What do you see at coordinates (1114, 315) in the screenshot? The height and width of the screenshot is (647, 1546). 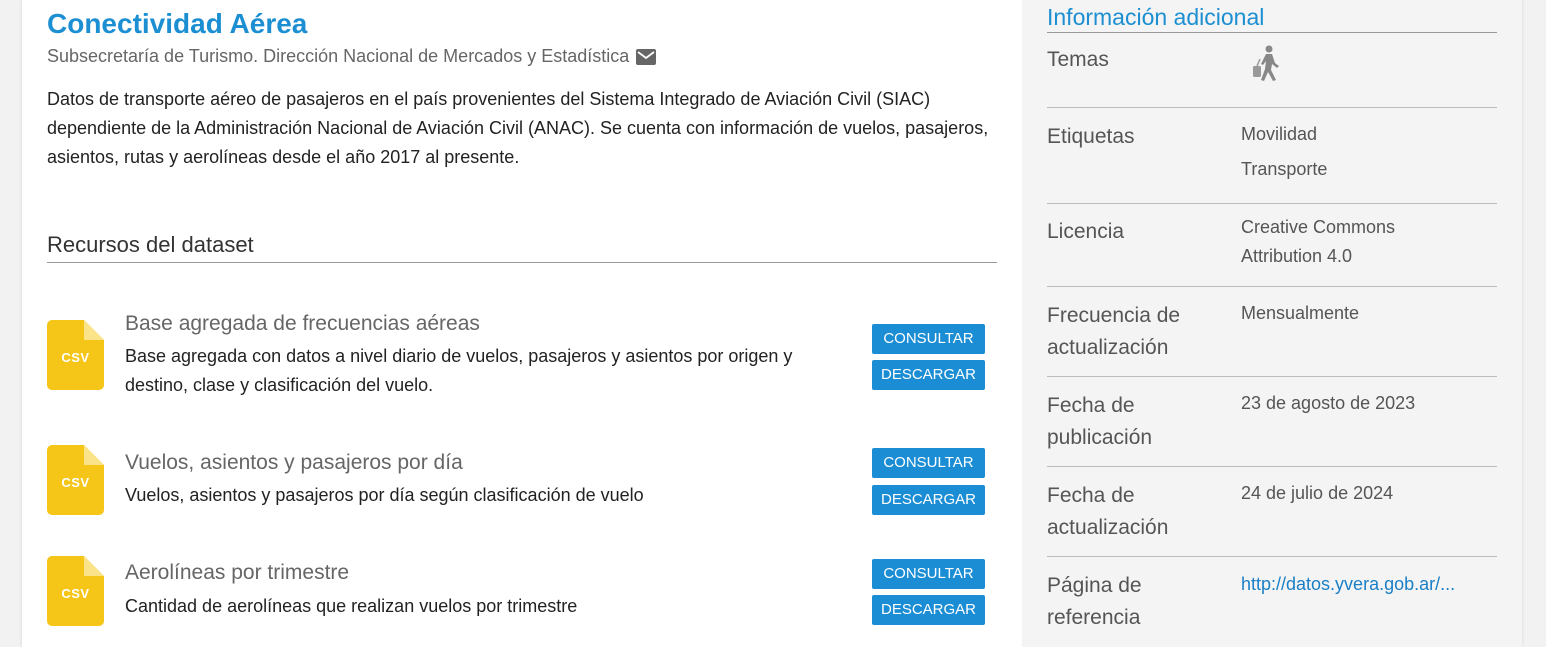 I see `frequency-label-line: Frecuencia de` at bounding box center [1114, 315].